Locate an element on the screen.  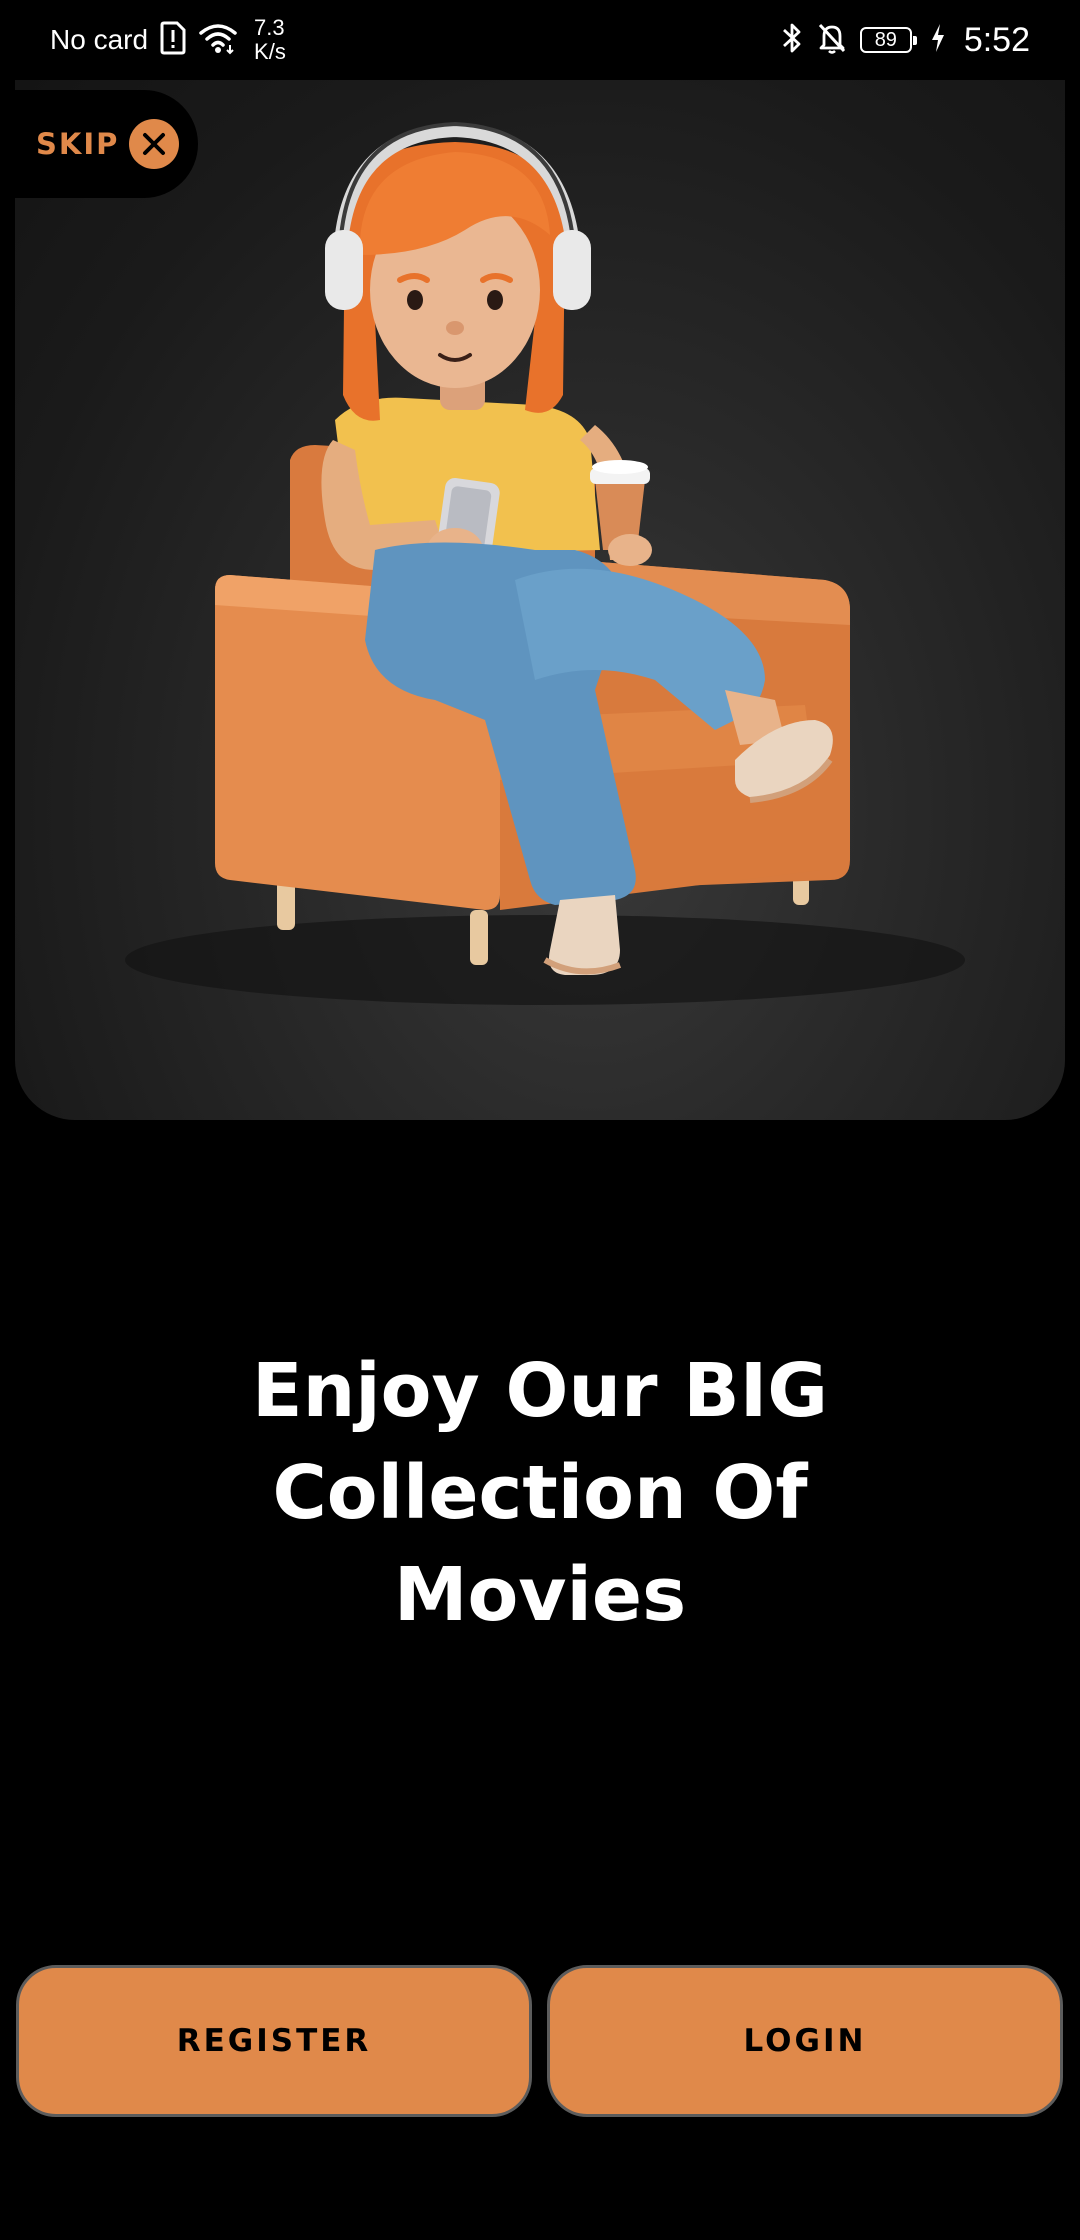
skip-button: SKIP is located at coordinates (99, 144).